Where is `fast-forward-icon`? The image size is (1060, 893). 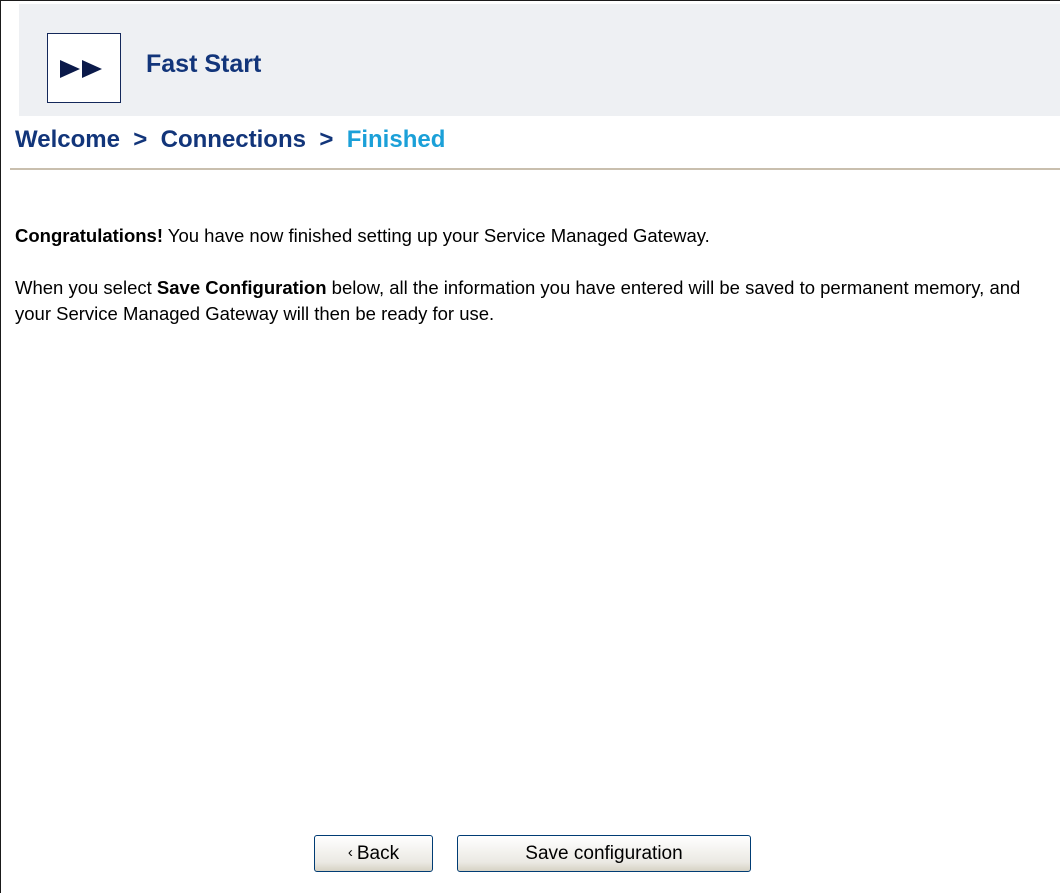 fast-forward-icon is located at coordinates (81, 69).